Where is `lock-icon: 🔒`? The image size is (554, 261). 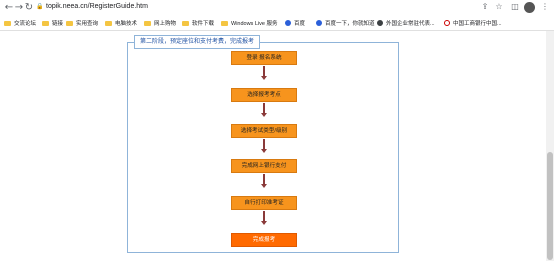 lock-icon: 🔒 is located at coordinates (39, 6).